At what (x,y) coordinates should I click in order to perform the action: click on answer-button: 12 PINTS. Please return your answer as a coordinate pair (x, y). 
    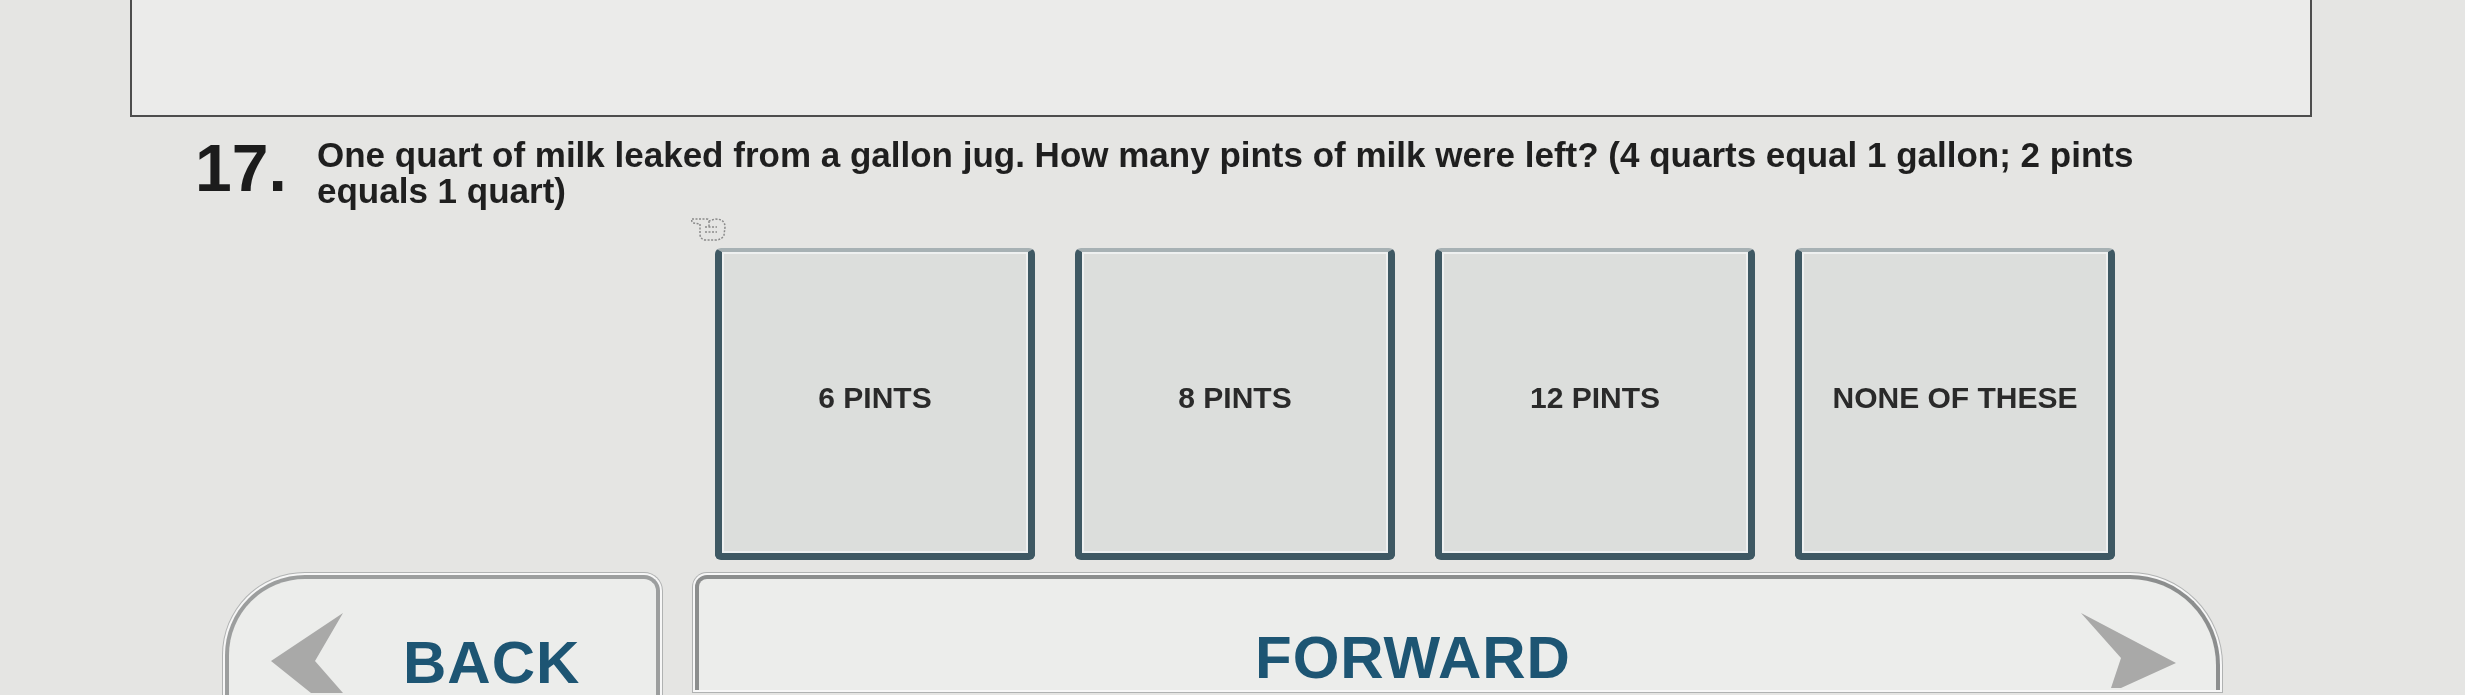
    Looking at the image, I should click on (1595, 404).